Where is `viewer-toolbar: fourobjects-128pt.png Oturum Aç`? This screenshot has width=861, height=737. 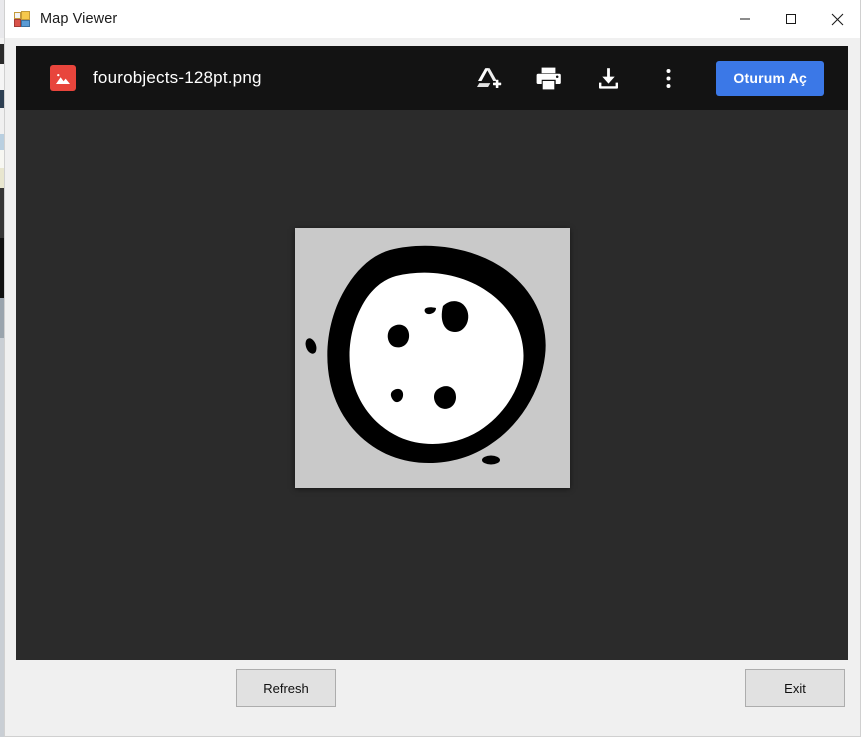 viewer-toolbar: fourobjects-128pt.png Oturum Aç is located at coordinates (432, 78).